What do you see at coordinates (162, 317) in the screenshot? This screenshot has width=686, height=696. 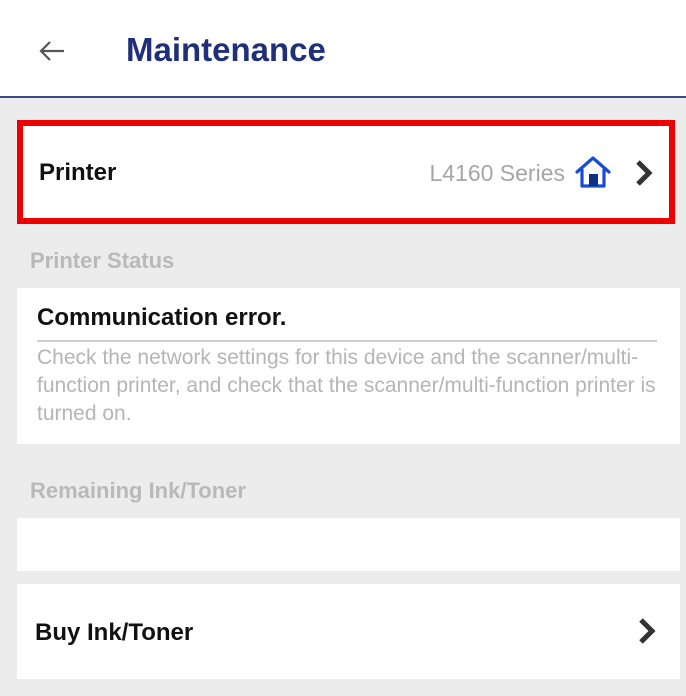 I see `status-title: Communication error.` at bounding box center [162, 317].